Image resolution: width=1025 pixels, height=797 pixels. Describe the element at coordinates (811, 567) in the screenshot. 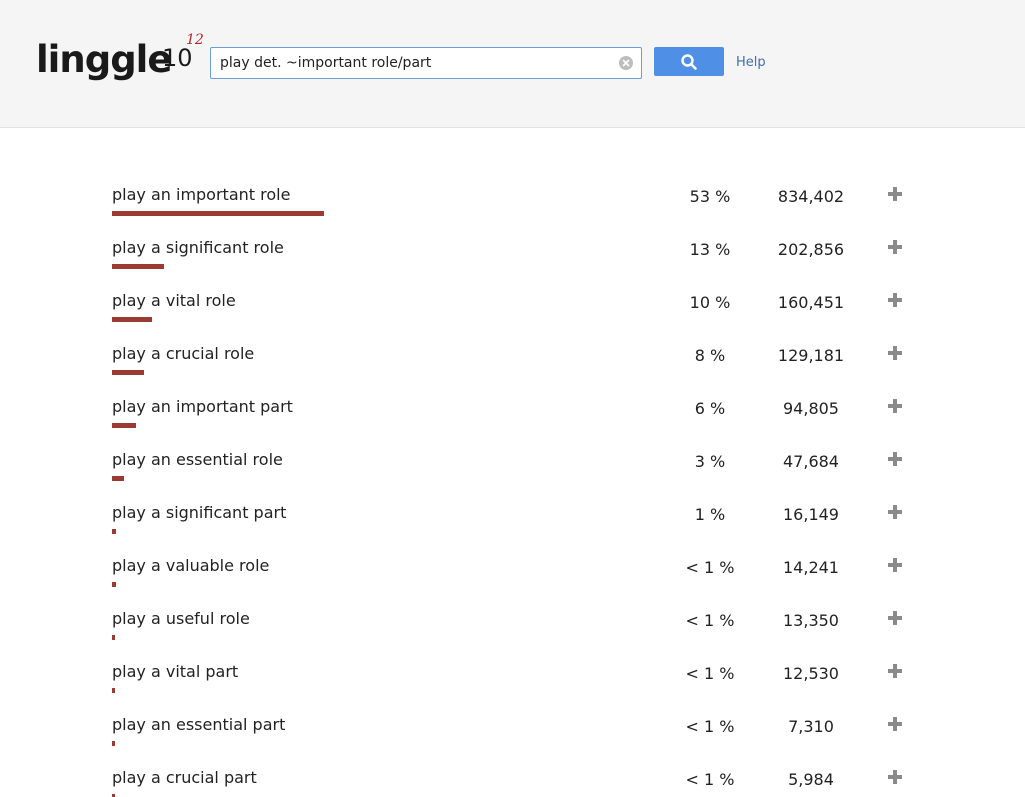

I see `result-count: 14,241` at that location.